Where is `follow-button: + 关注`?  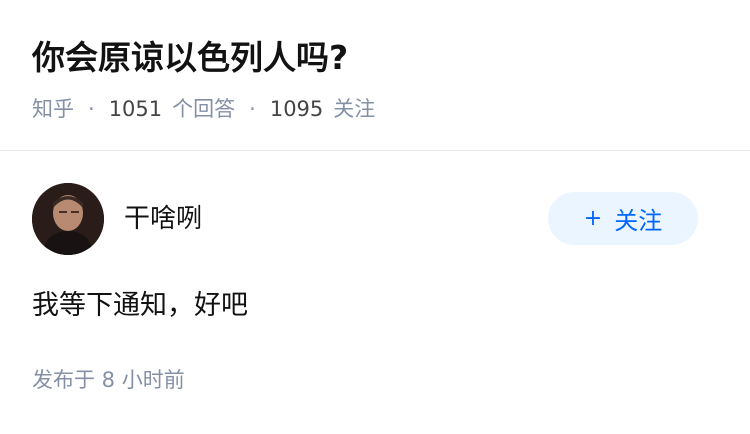
follow-button: + 关注 is located at coordinates (623, 218).